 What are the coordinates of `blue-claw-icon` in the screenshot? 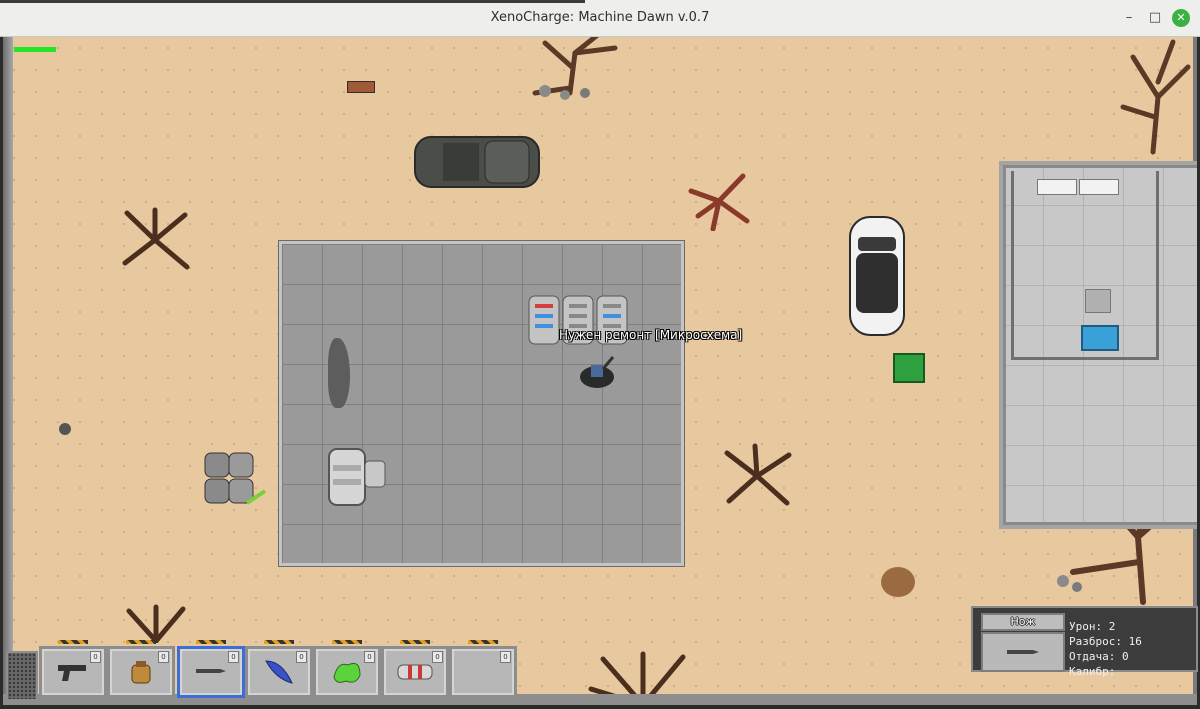 It's located at (279, 672).